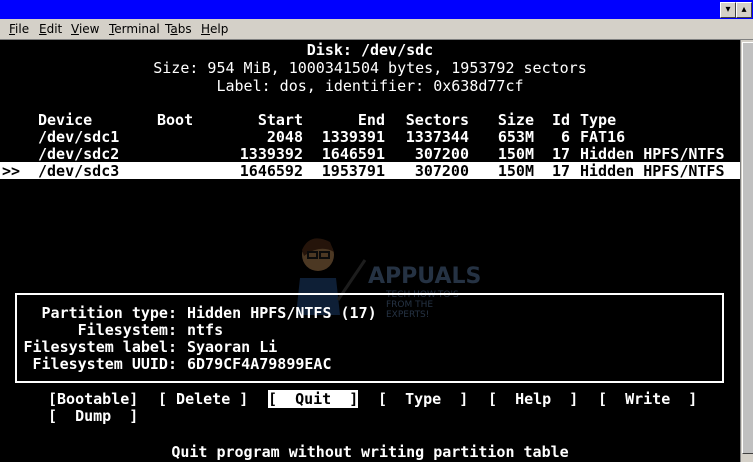 This screenshot has height=462, width=753. Describe the element at coordinates (560, 120) in the screenshot. I see `header-id: Id` at that location.